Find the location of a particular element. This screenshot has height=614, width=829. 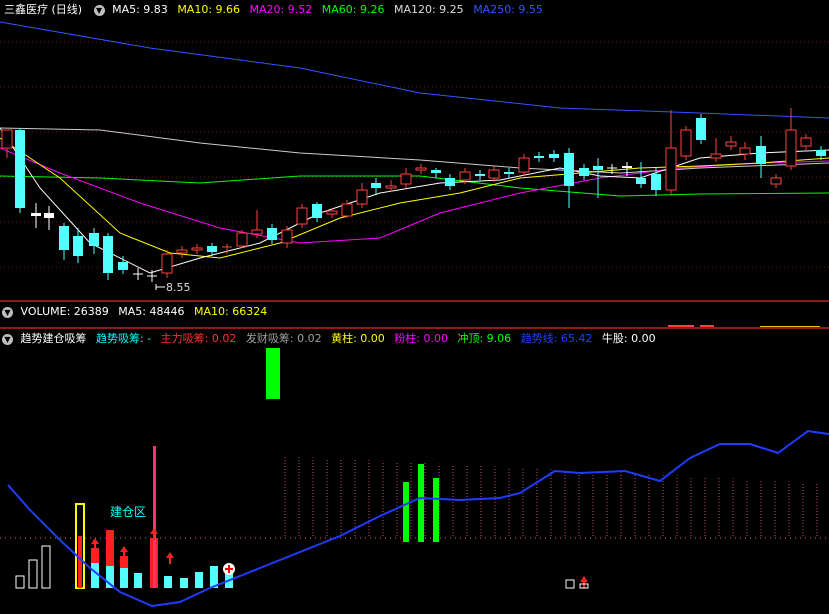

ma5-value: MA5: 9.83 is located at coordinates (140, 9).